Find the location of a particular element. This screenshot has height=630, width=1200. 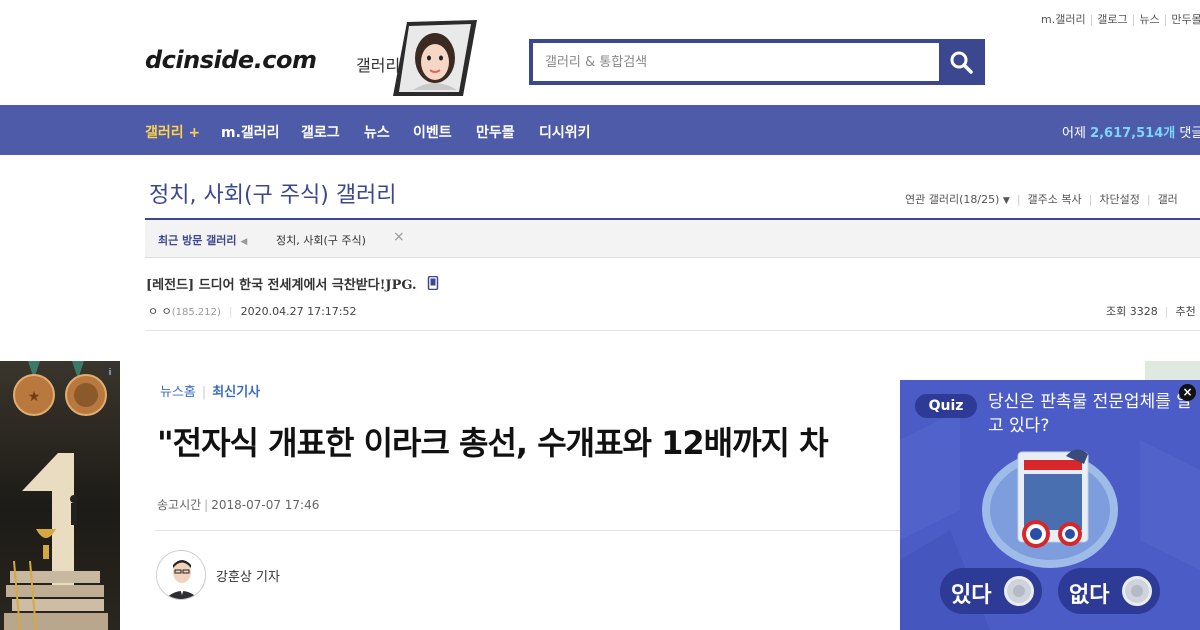

mobile-icon is located at coordinates (433, 283).